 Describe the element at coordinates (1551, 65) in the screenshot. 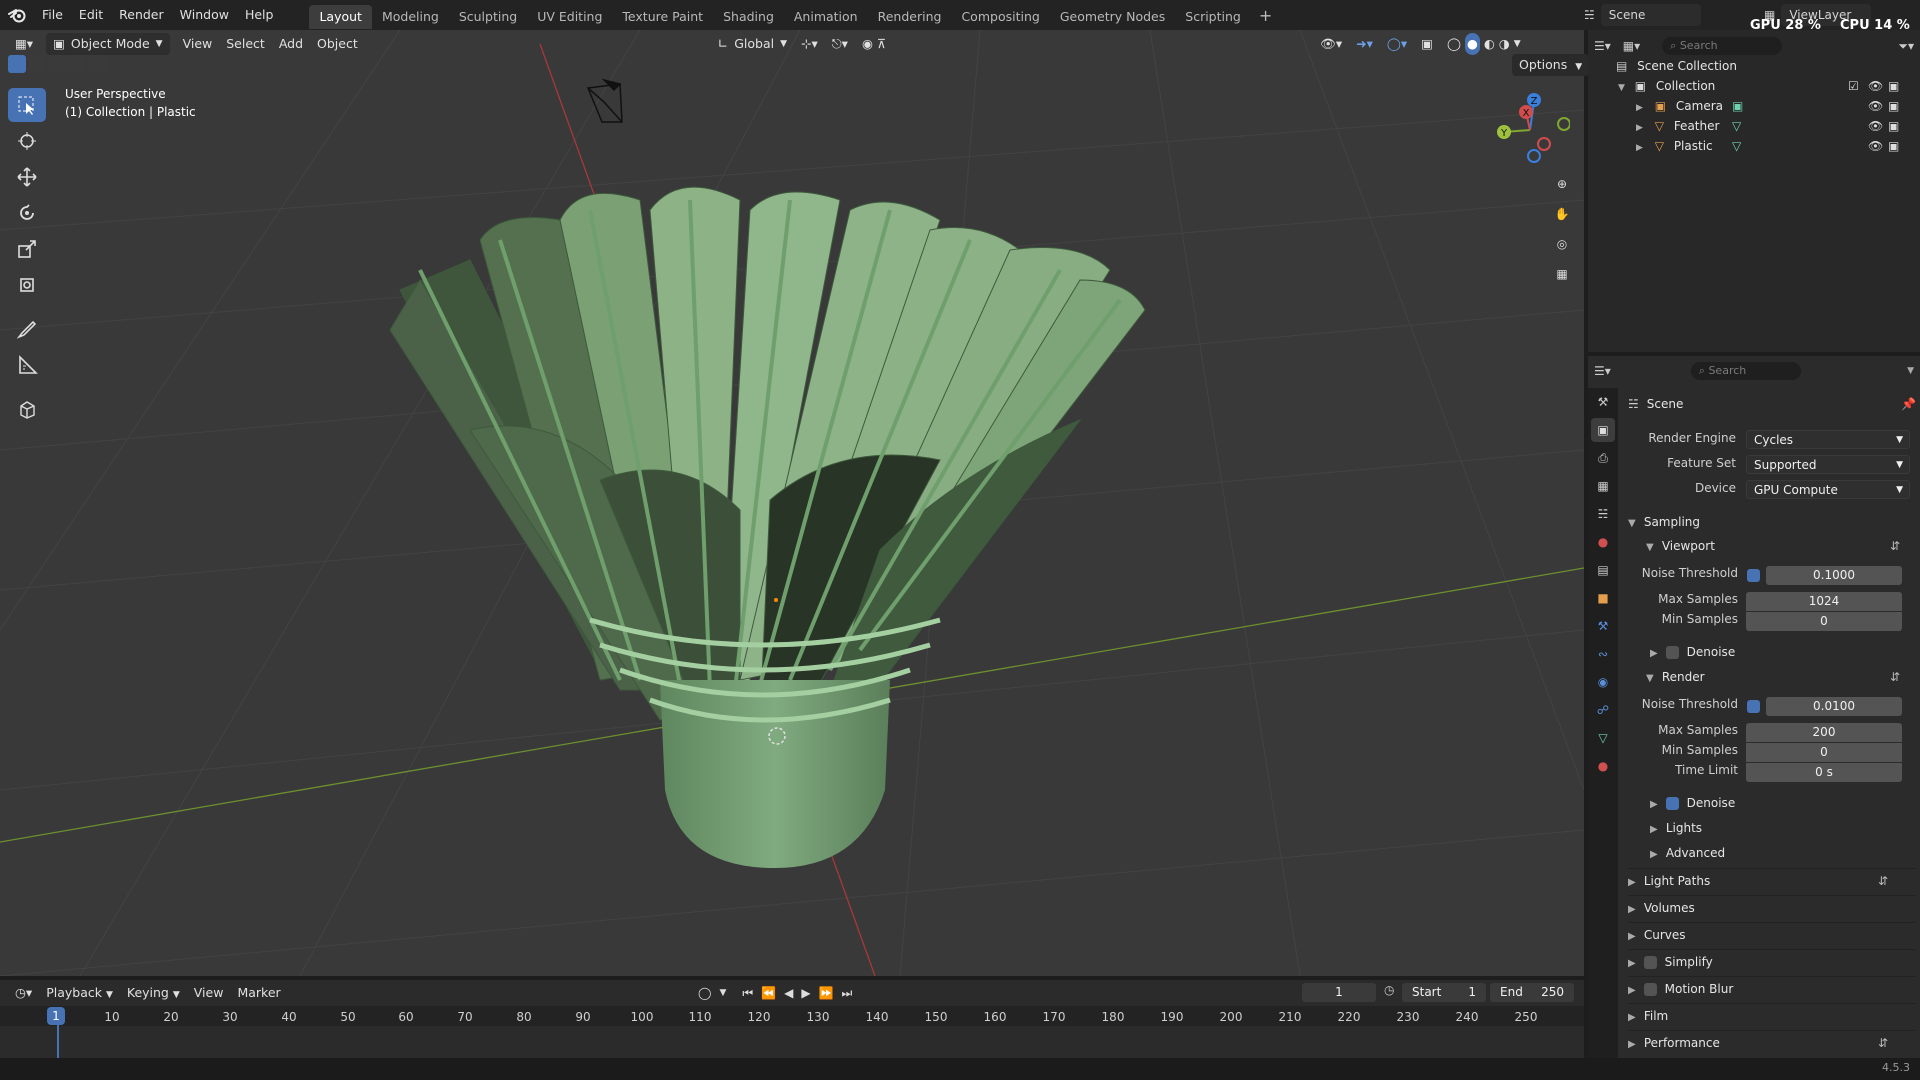

I see `options-button: Options ▼` at that location.